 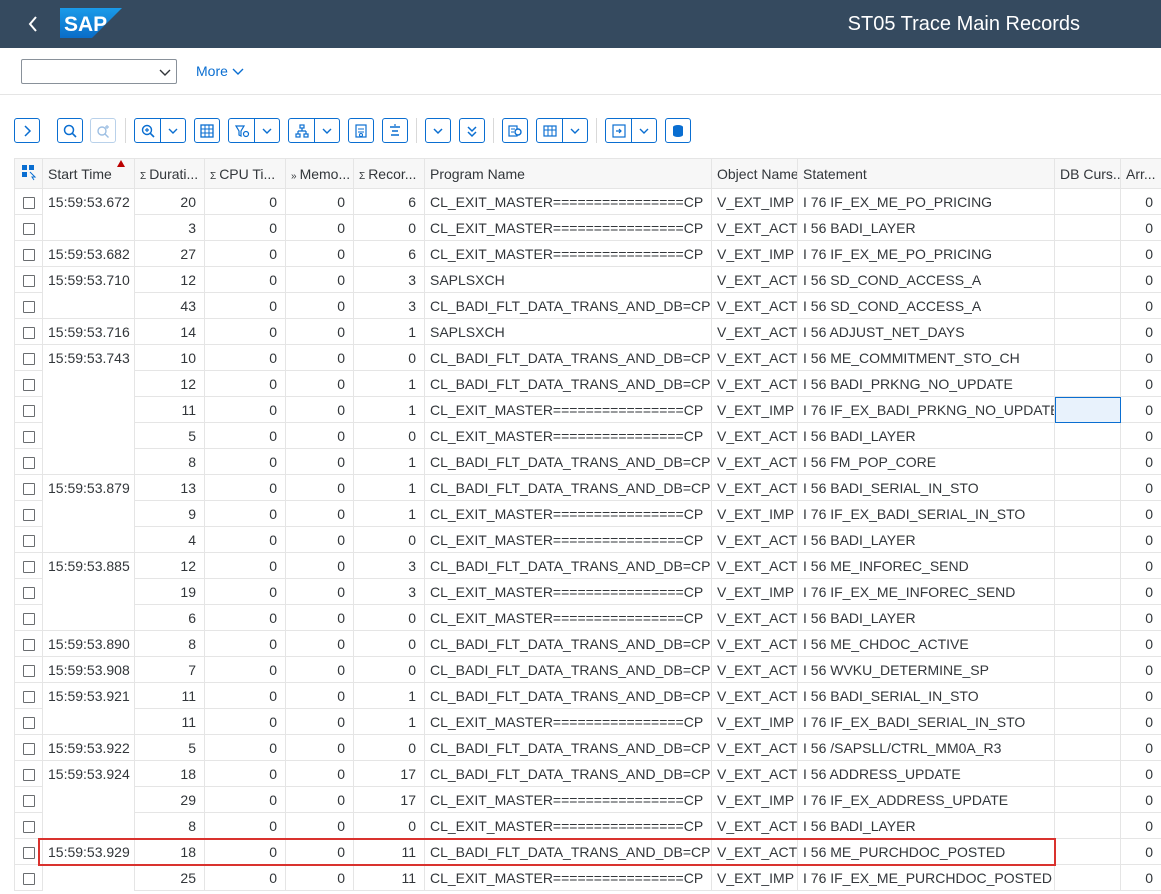 What do you see at coordinates (389, 253) in the screenshot?
I see `records-cell: 6` at bounding box center [389, 253].